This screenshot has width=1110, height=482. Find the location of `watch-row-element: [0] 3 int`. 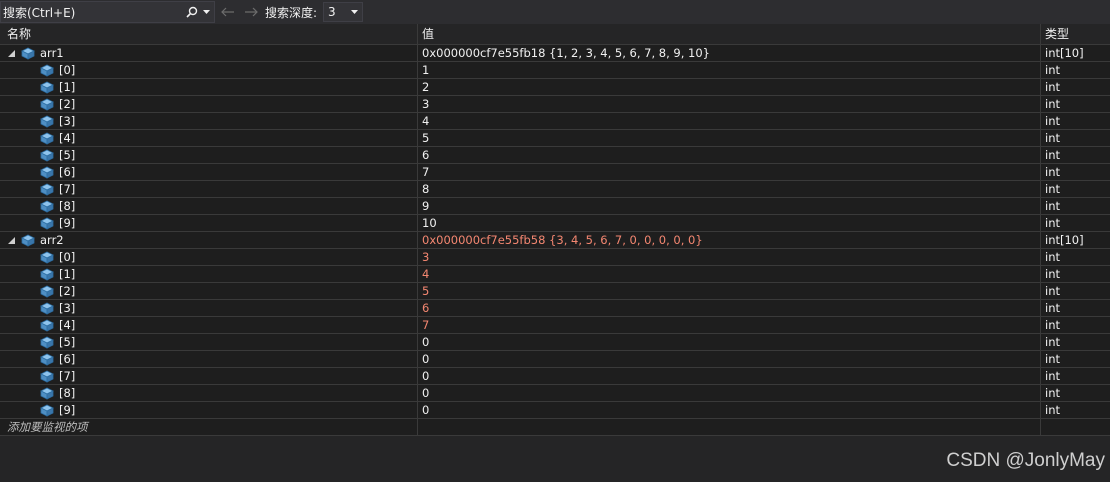

watch-row-element: [0] 3 int is located at coordinates (555, 257).